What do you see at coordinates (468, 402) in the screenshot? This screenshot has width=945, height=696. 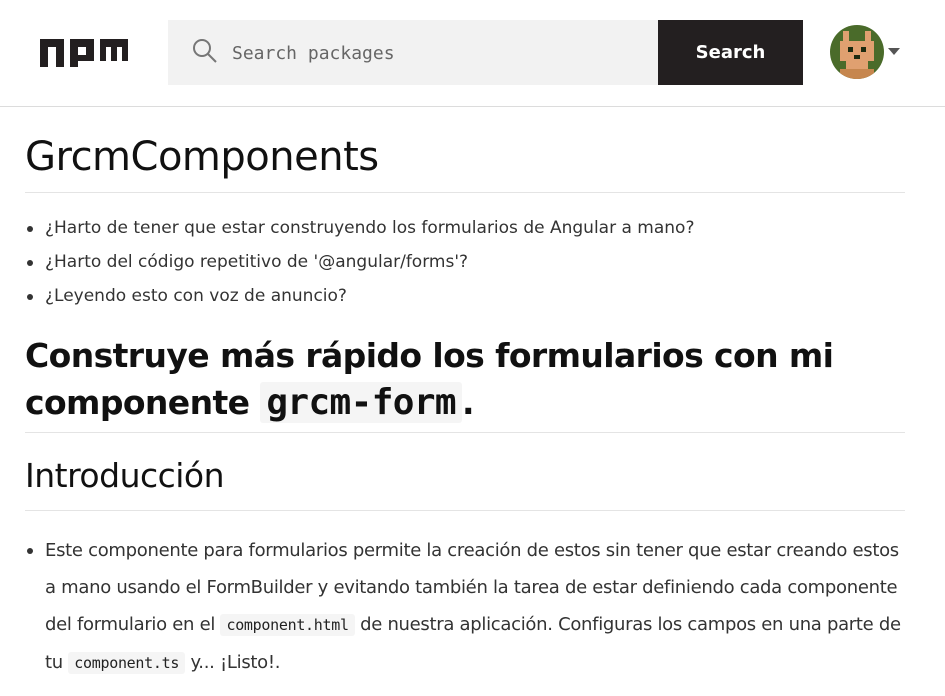 I see `heading-suffix: .` at bounding box center [468, 402].